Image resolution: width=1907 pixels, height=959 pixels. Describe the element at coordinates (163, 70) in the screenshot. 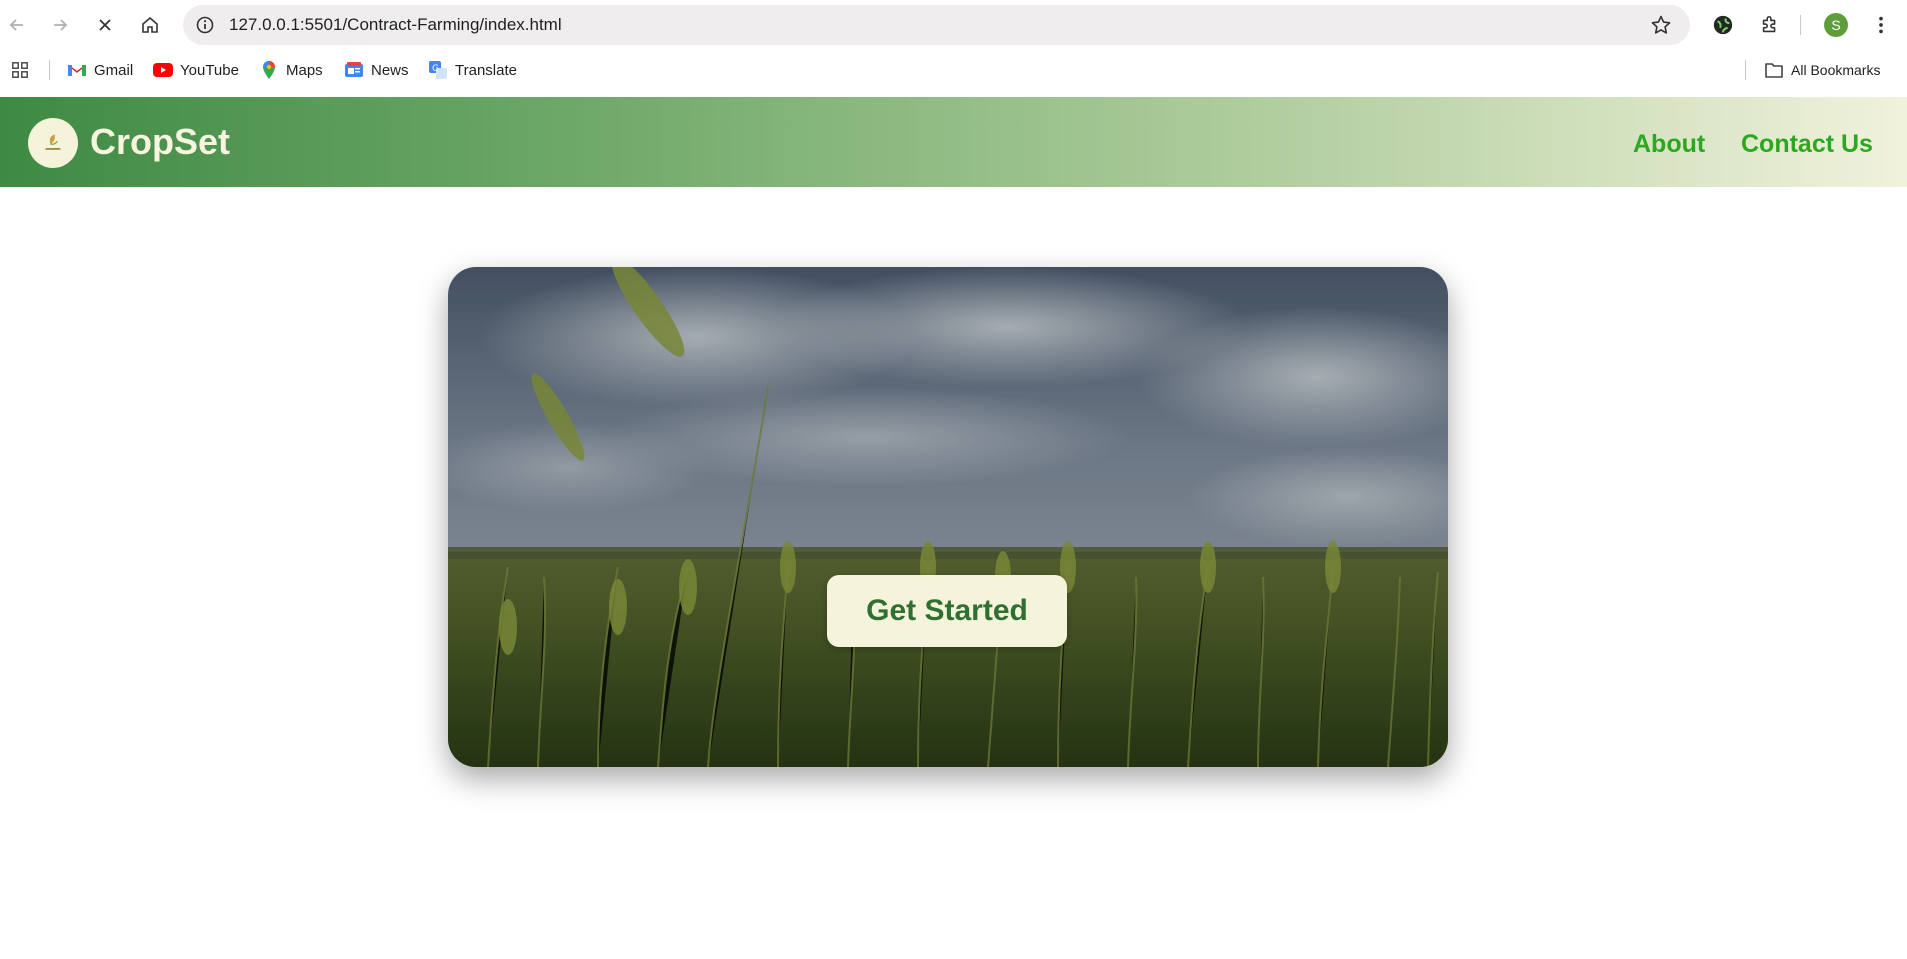

I see `youtube-icon` at that location.